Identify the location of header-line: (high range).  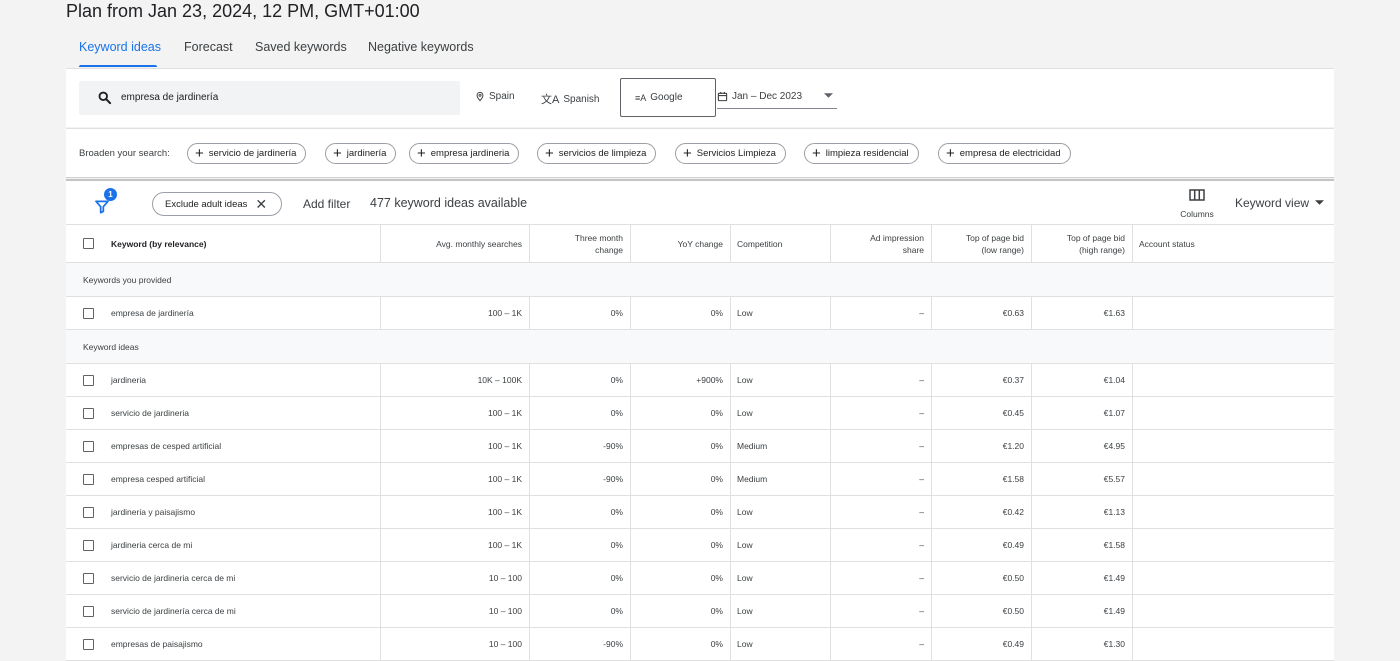
(1102, 249).